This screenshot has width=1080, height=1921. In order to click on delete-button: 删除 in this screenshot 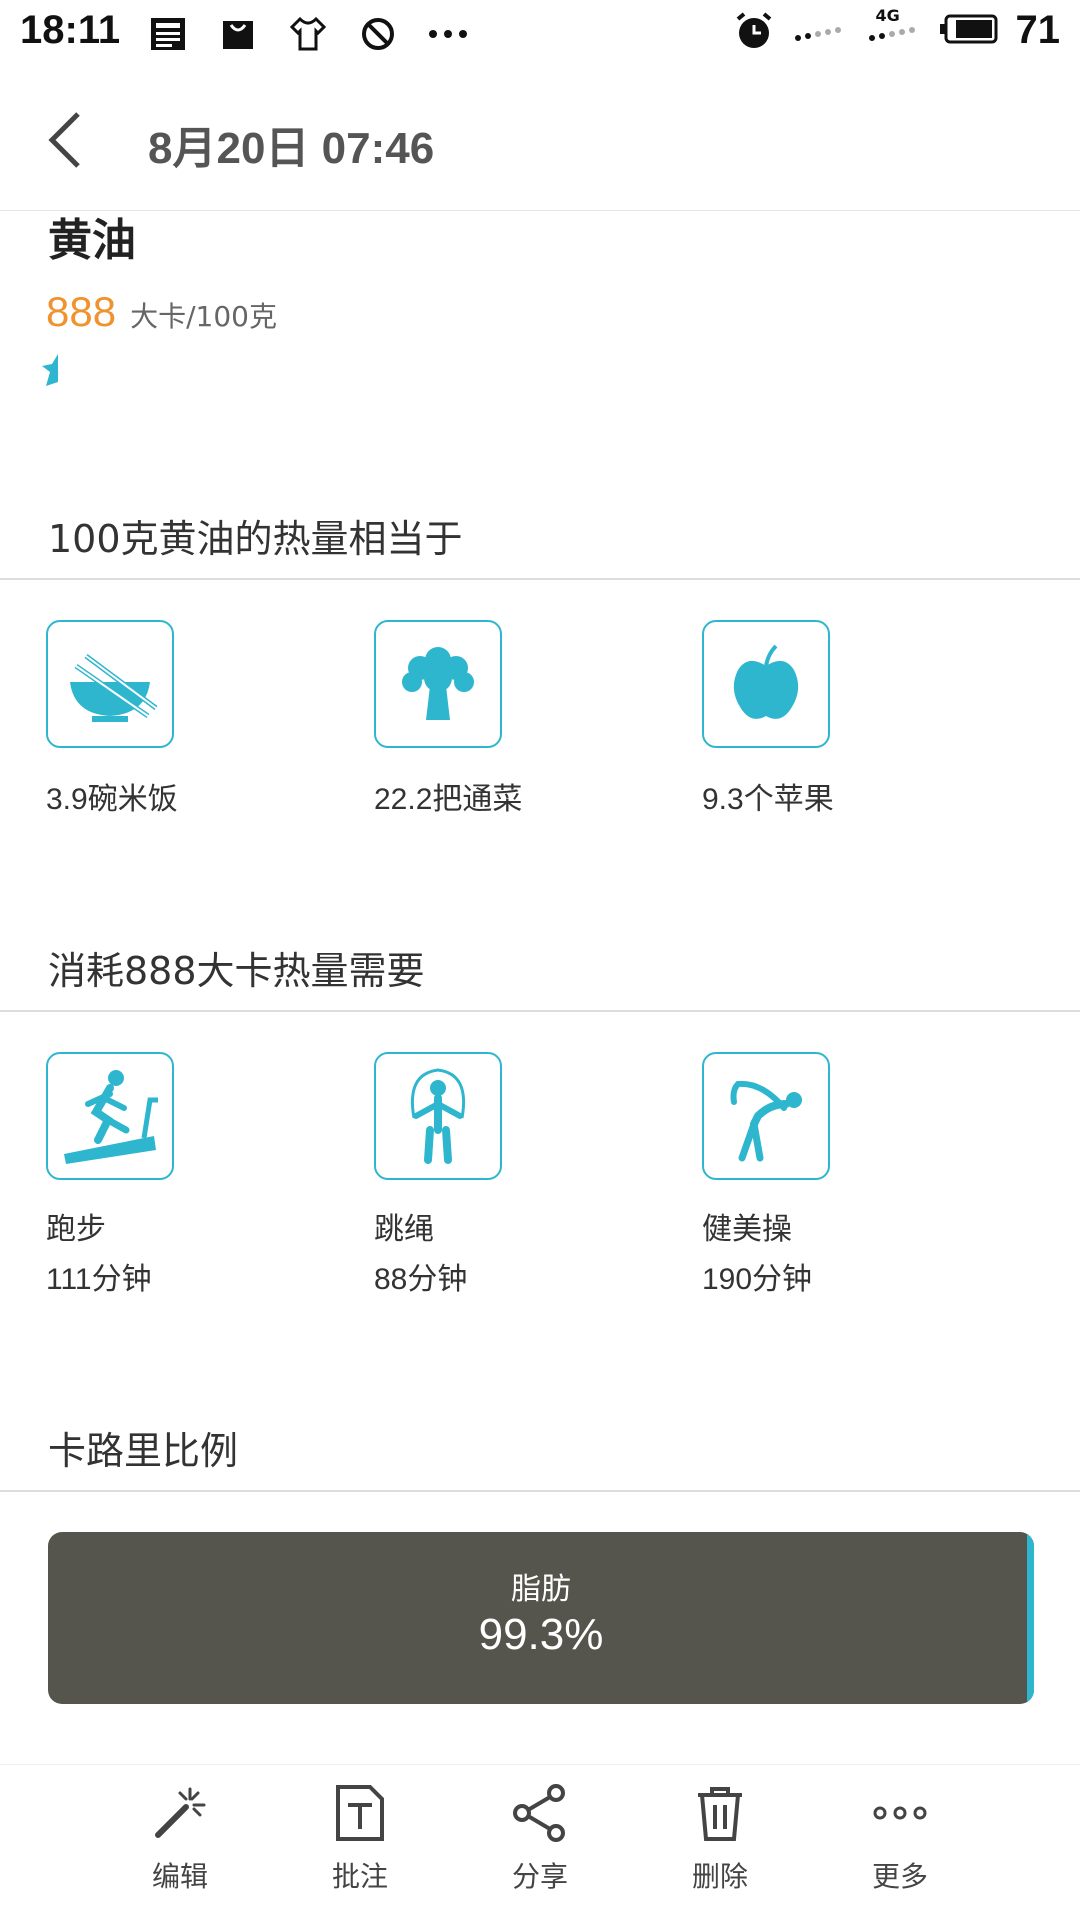, I will do `click(720, 1839)`.